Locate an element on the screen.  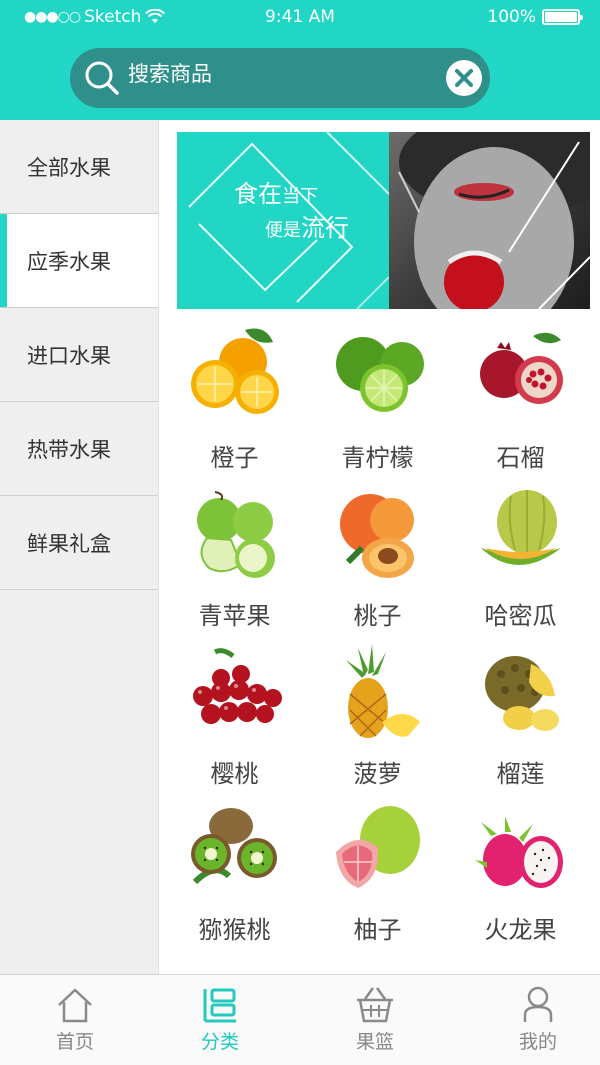
fruit-name: 火龙果 is located at coordinates (520, 930).